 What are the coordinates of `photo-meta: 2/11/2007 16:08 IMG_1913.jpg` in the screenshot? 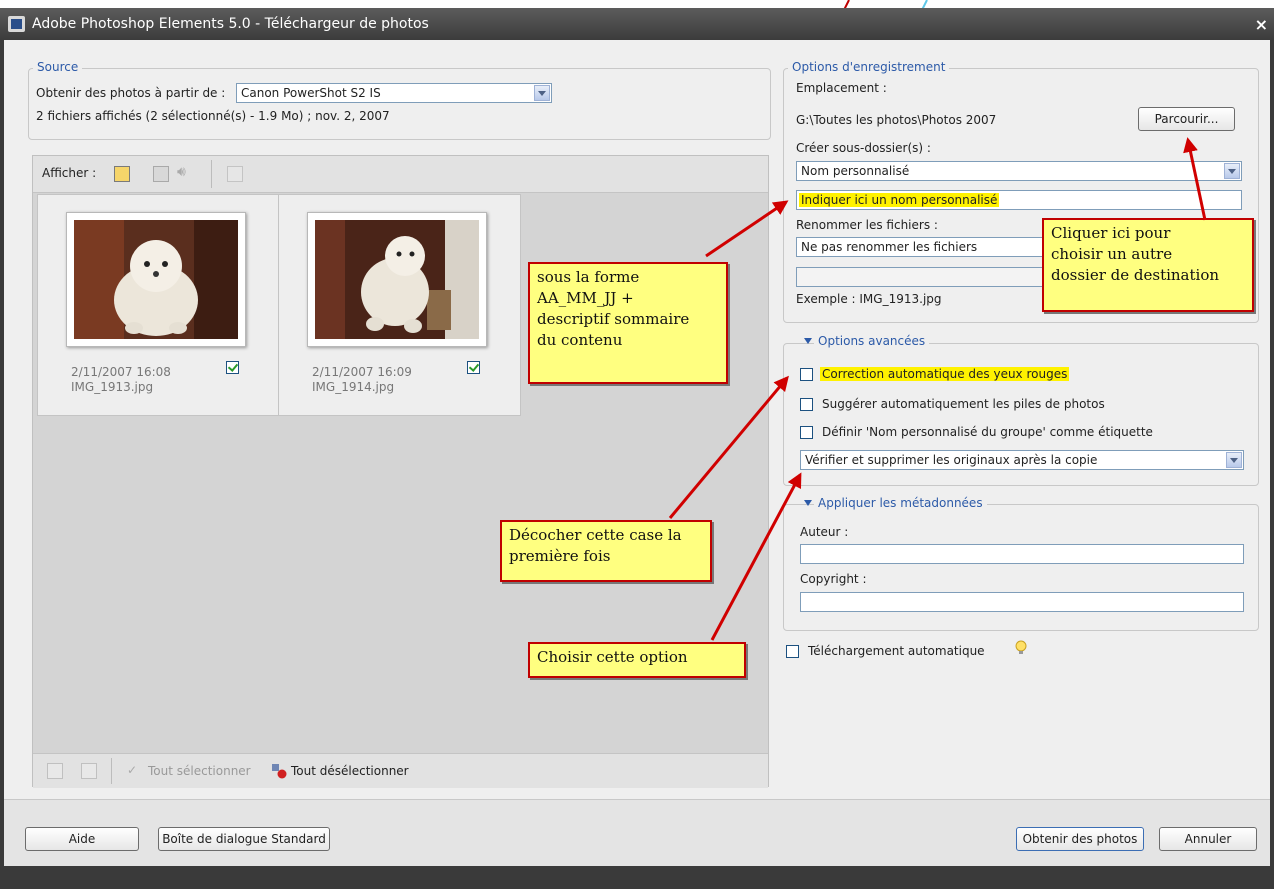 It's located at (121, 380).